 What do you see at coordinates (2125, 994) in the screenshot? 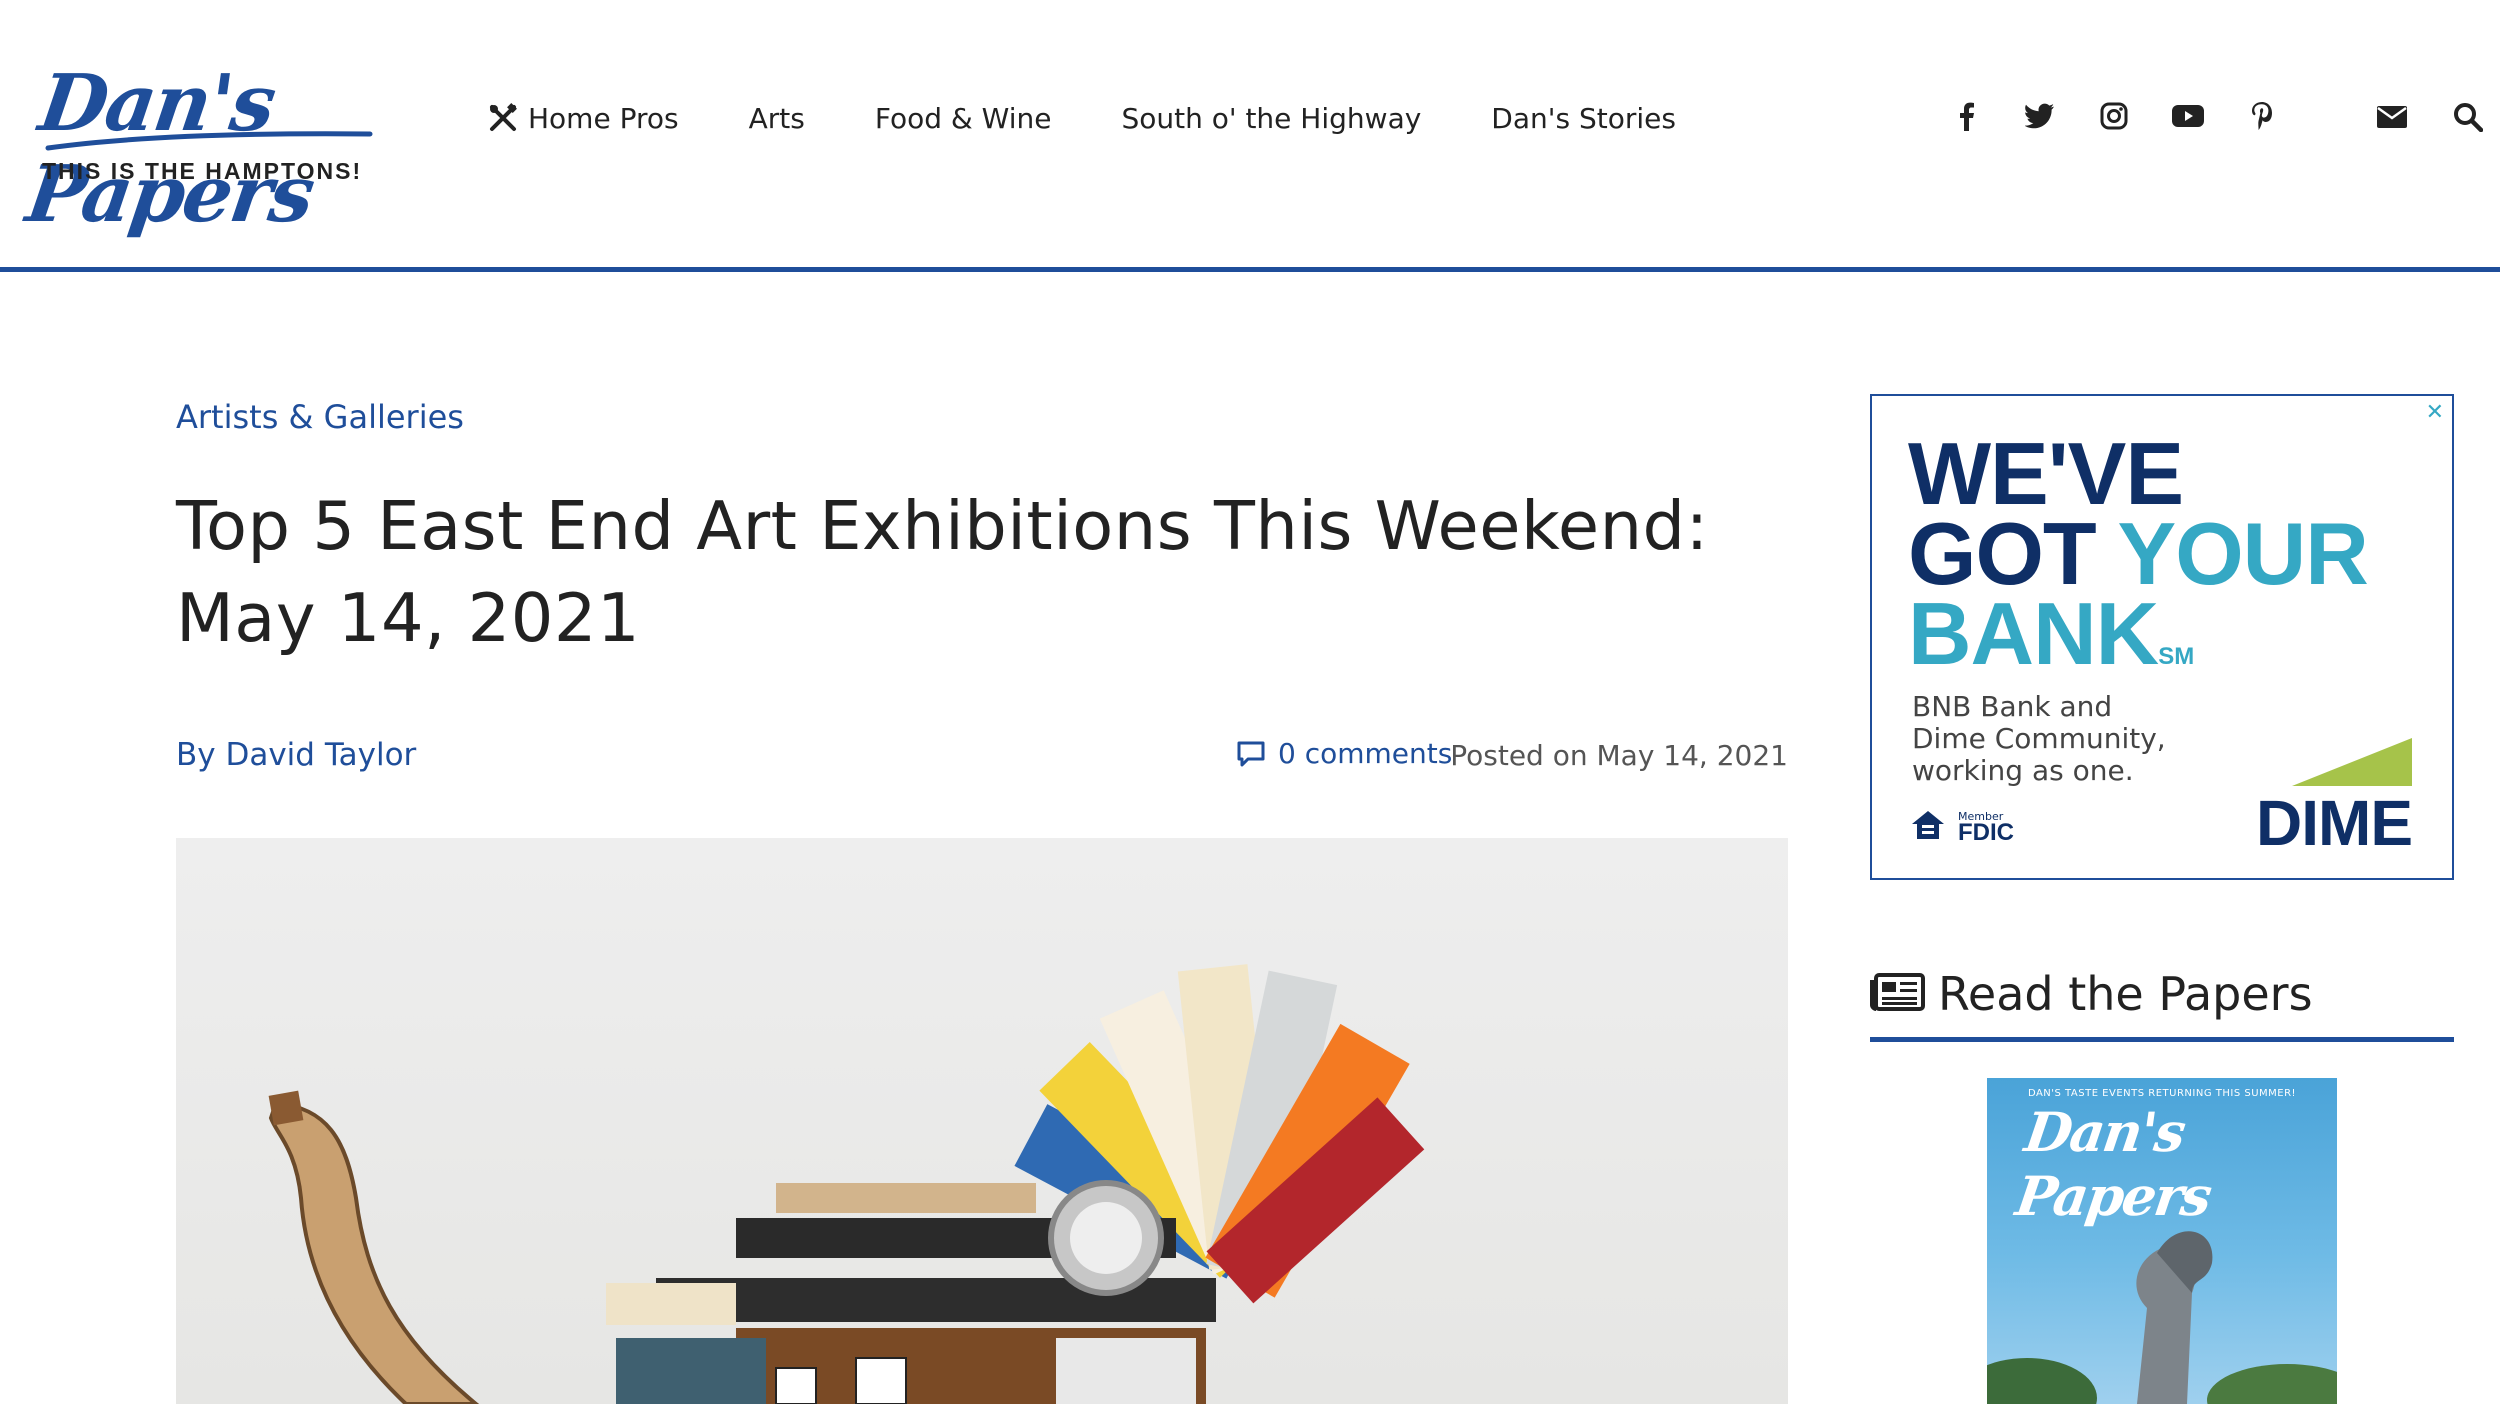
I see `read-the-papers-title: Read the Papers` at bounding box center [2125, 994].